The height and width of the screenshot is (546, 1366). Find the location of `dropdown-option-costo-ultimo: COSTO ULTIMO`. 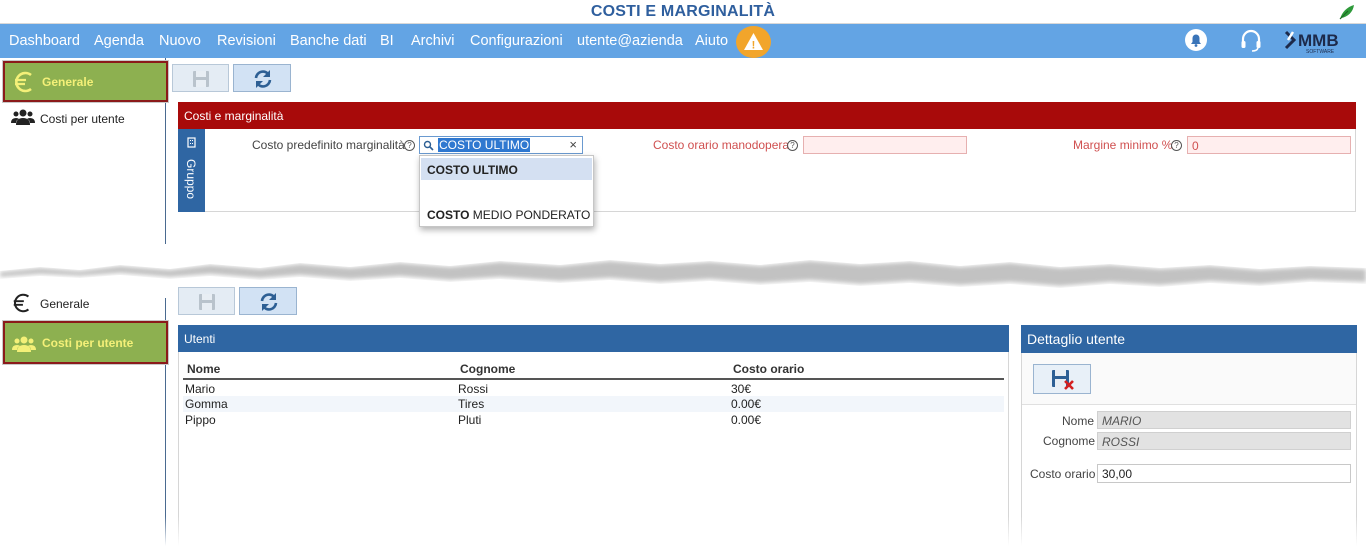

dropdown-option-costo-ultimo: COSTO ULTIMO is located at coordinates (506, 169).